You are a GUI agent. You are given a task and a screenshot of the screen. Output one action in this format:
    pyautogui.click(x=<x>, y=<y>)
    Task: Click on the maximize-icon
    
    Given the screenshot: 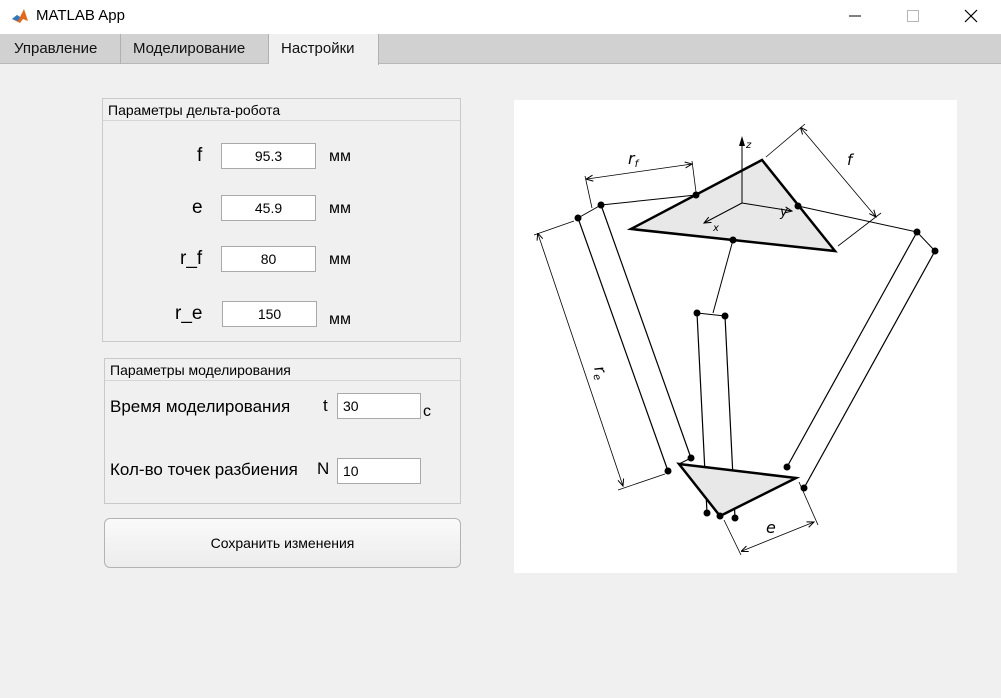 What is the action you would take?
    pyautogui.click(x=913, y=16)
    